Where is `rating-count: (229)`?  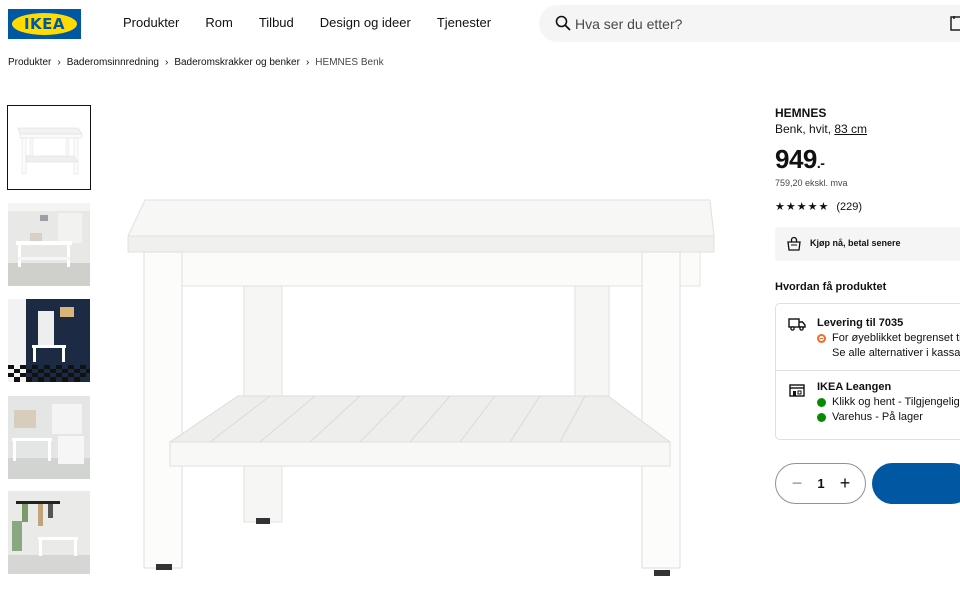 rating-count: (229) is located at coordinates (849, 207).